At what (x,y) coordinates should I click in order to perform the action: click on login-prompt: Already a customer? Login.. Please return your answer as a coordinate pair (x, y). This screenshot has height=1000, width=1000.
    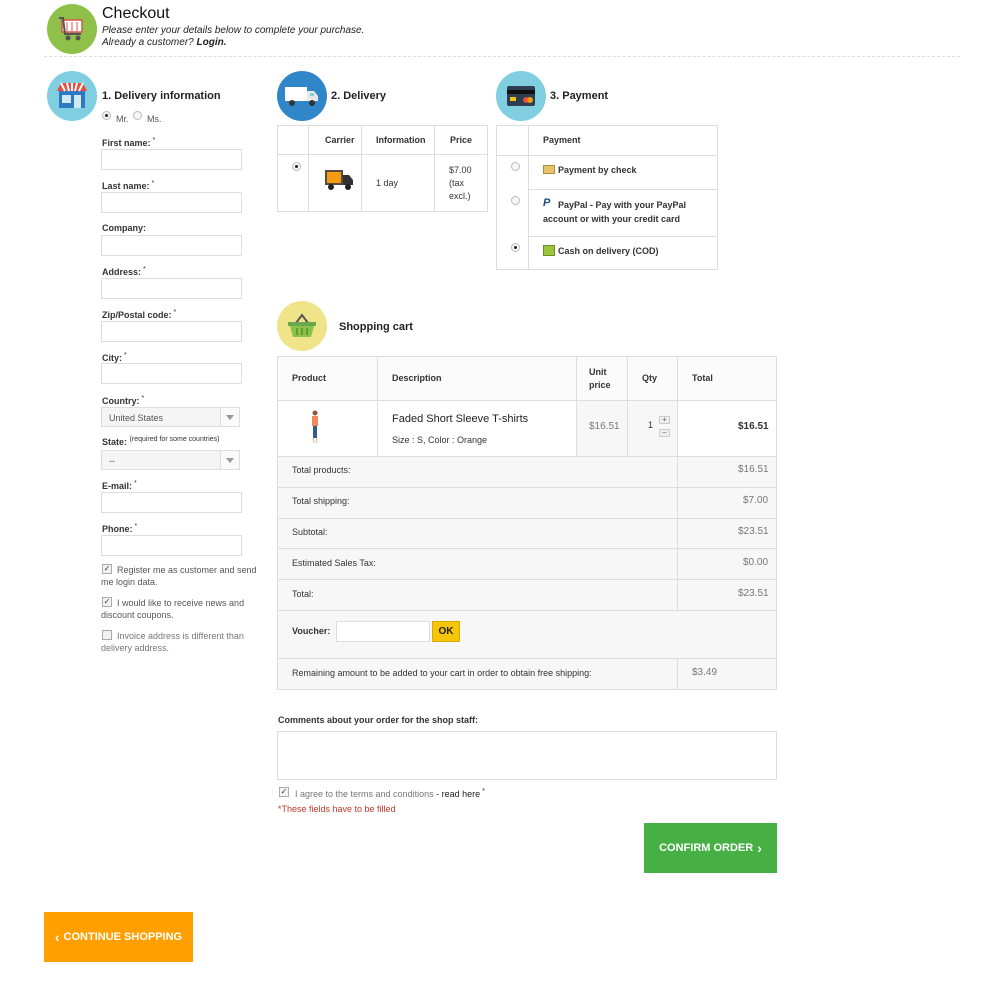
    Looking at the image, I should click on (233, 43).